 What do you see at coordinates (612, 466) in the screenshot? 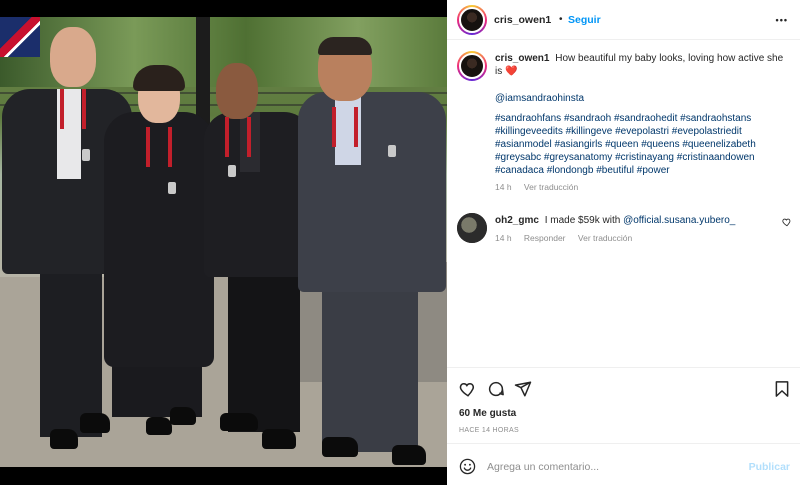
I see `comment-input` at bounding box center [612, 466].